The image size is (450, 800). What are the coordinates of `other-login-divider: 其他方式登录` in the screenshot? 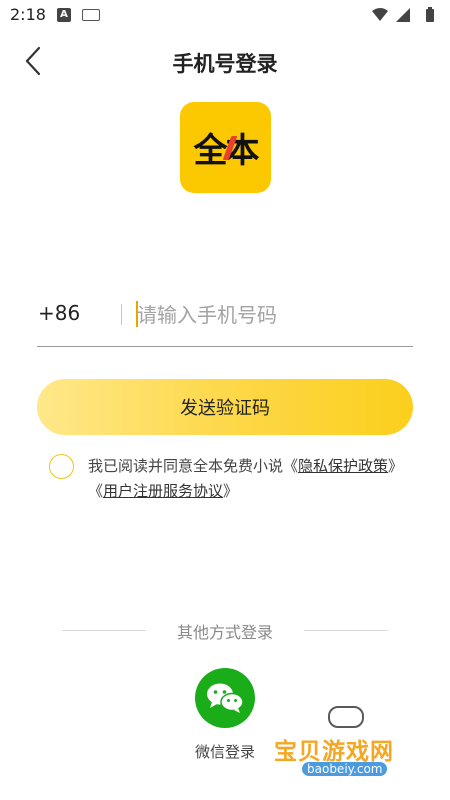 It's located at (225, 630).